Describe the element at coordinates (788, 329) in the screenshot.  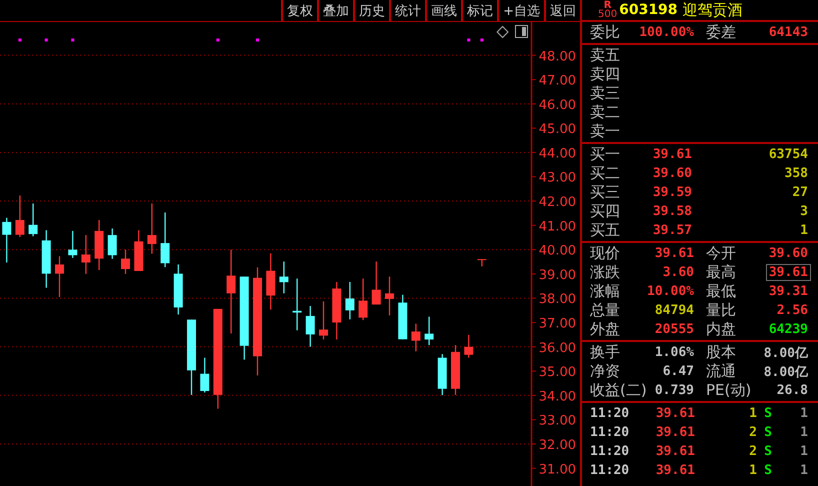
I see `field-value: 64239` at that location.